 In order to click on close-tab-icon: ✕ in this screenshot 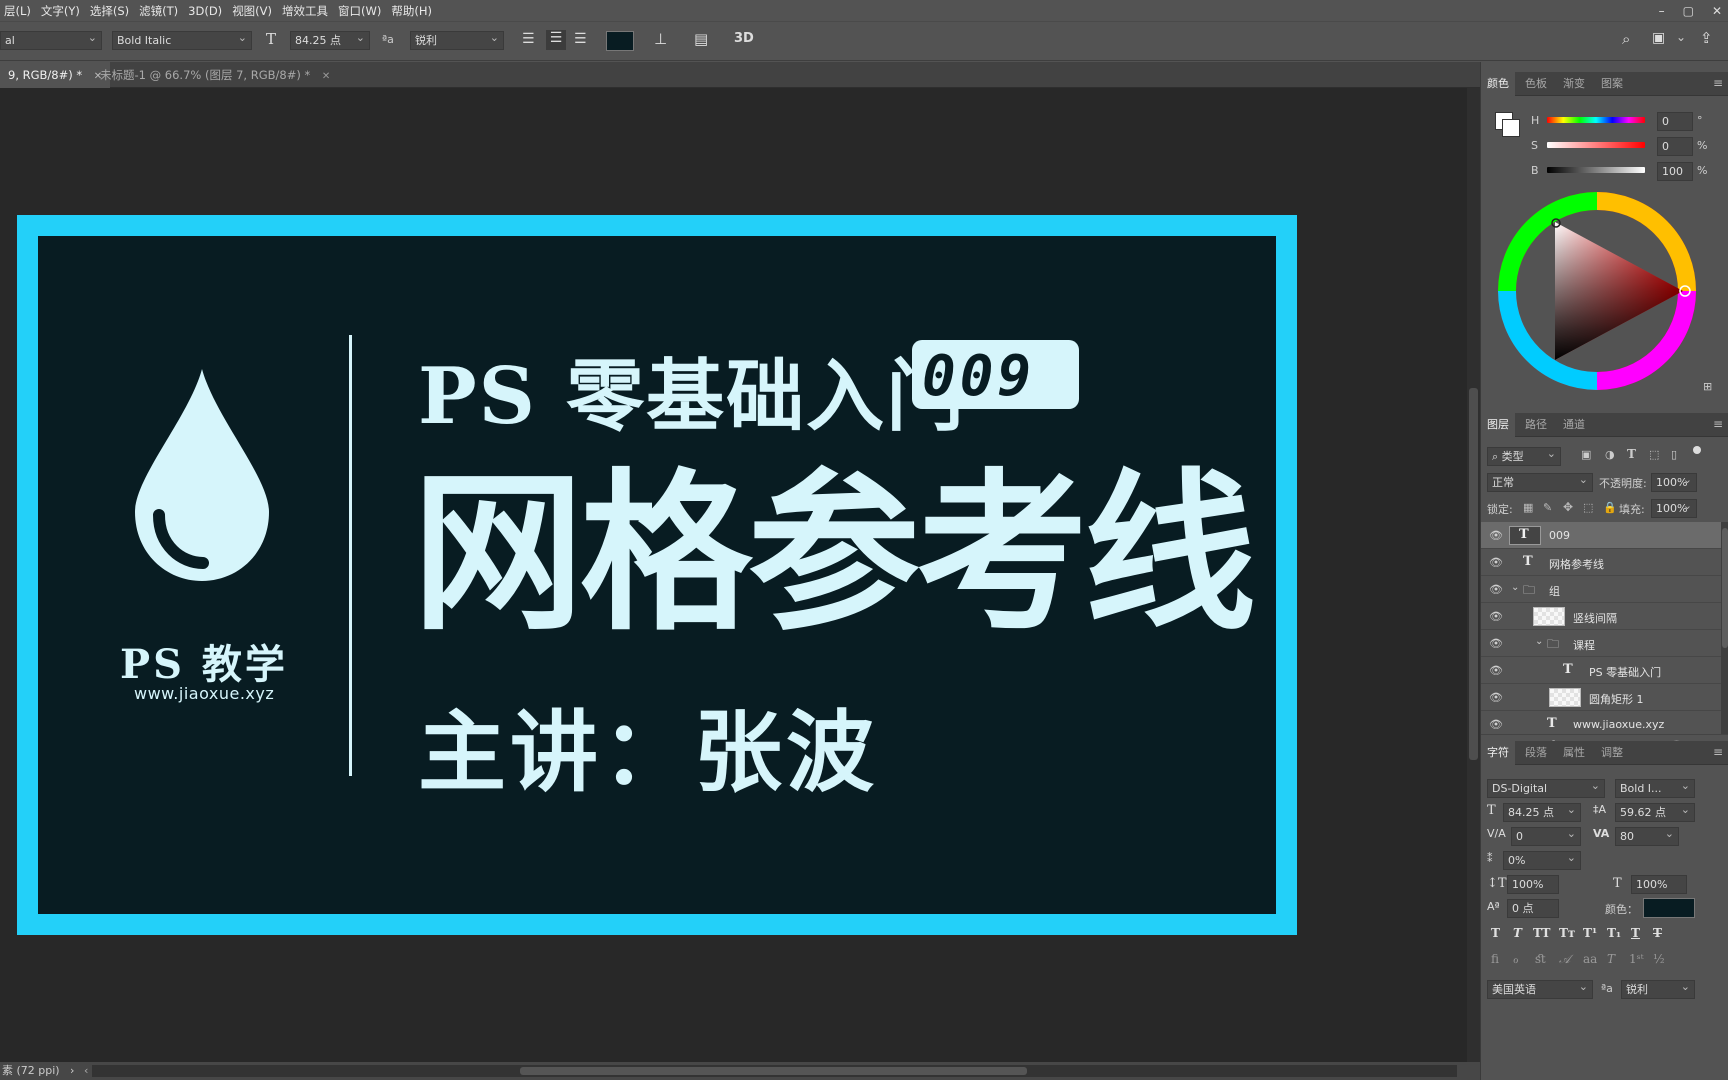, I will do `click(326, 76)`.